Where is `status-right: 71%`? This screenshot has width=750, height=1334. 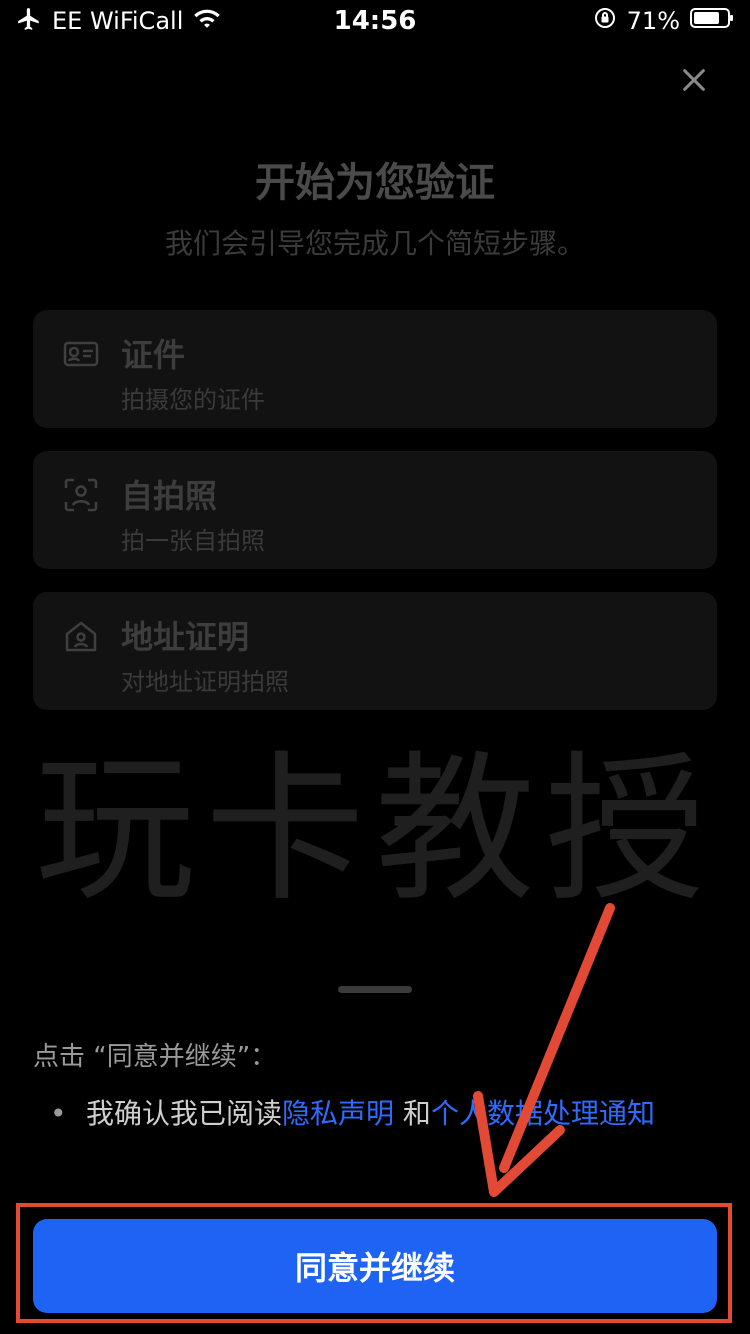 status-right: 71% is located at coordinates (663, 21).